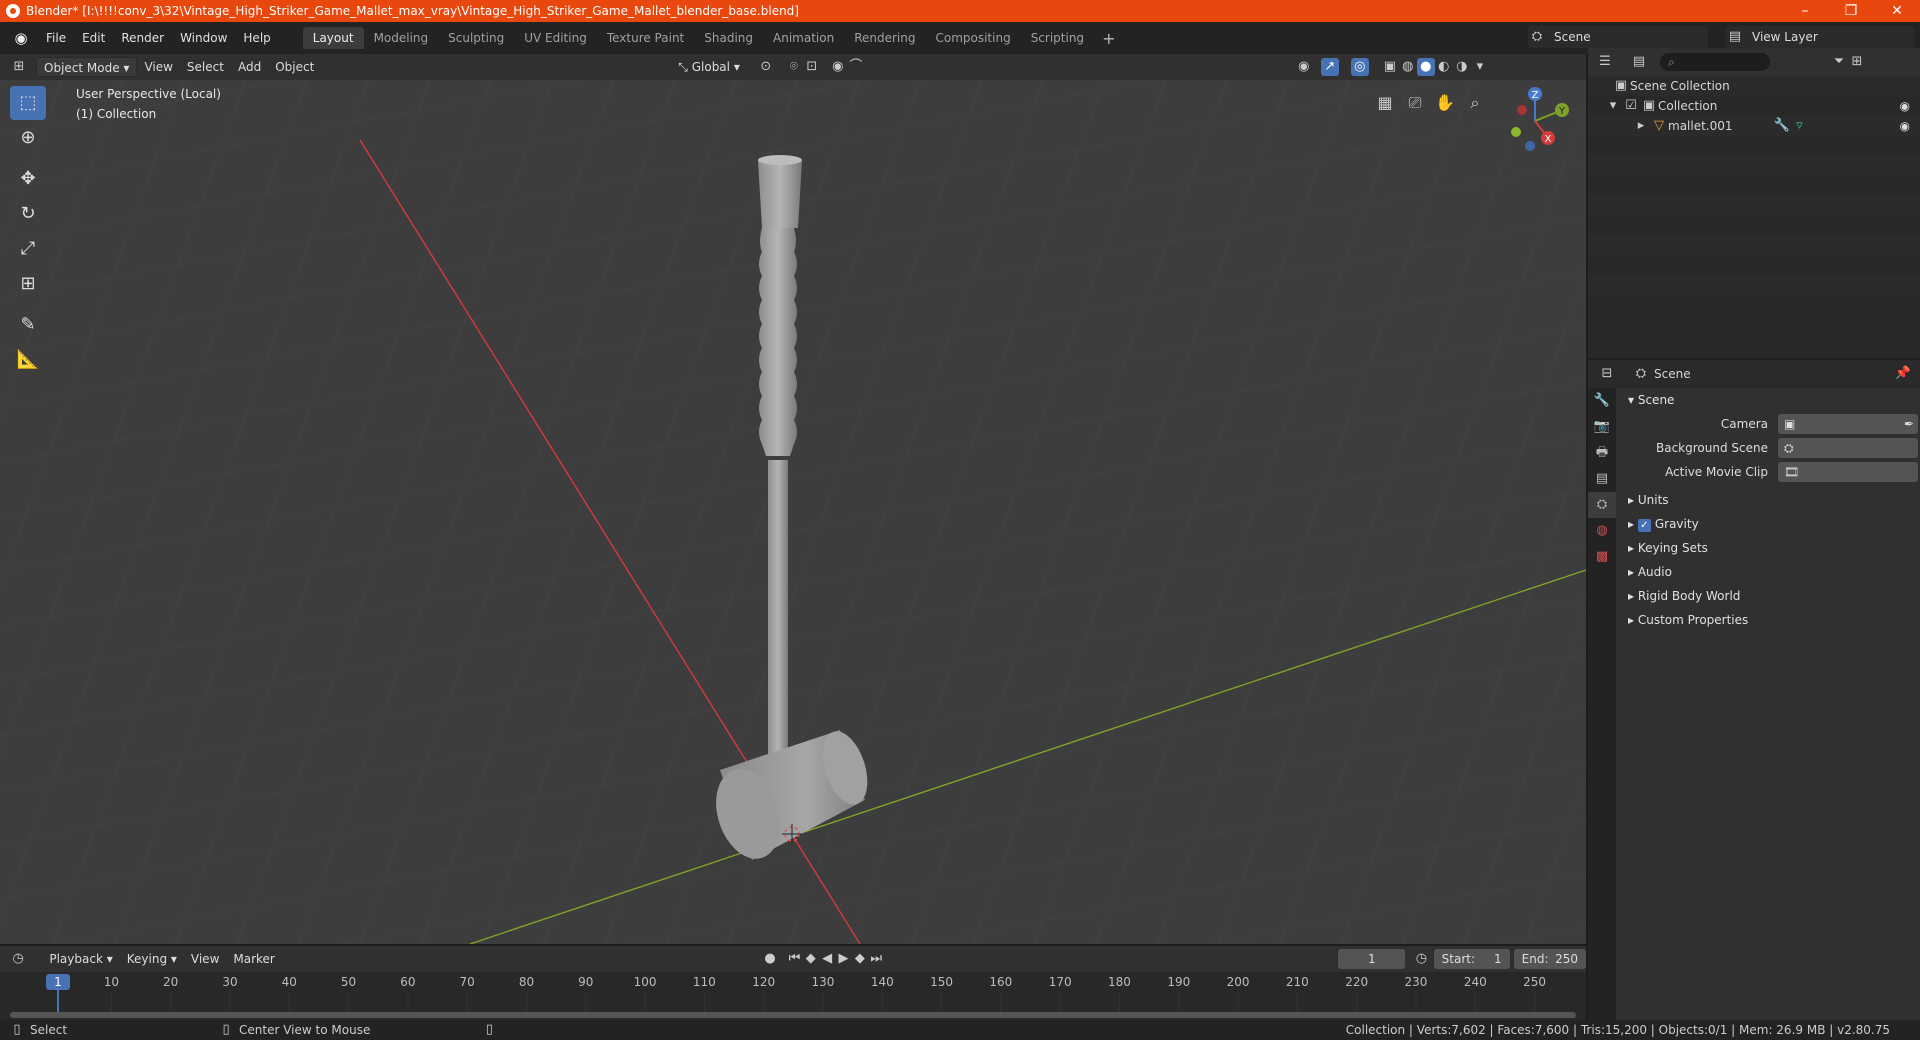 Image resolution: width=1920 pixels, height=1040 pixels. Describe the element at coordinates (1602, 505) in the screenshot. I see `scene-tab-icon: ⛭` at that location.